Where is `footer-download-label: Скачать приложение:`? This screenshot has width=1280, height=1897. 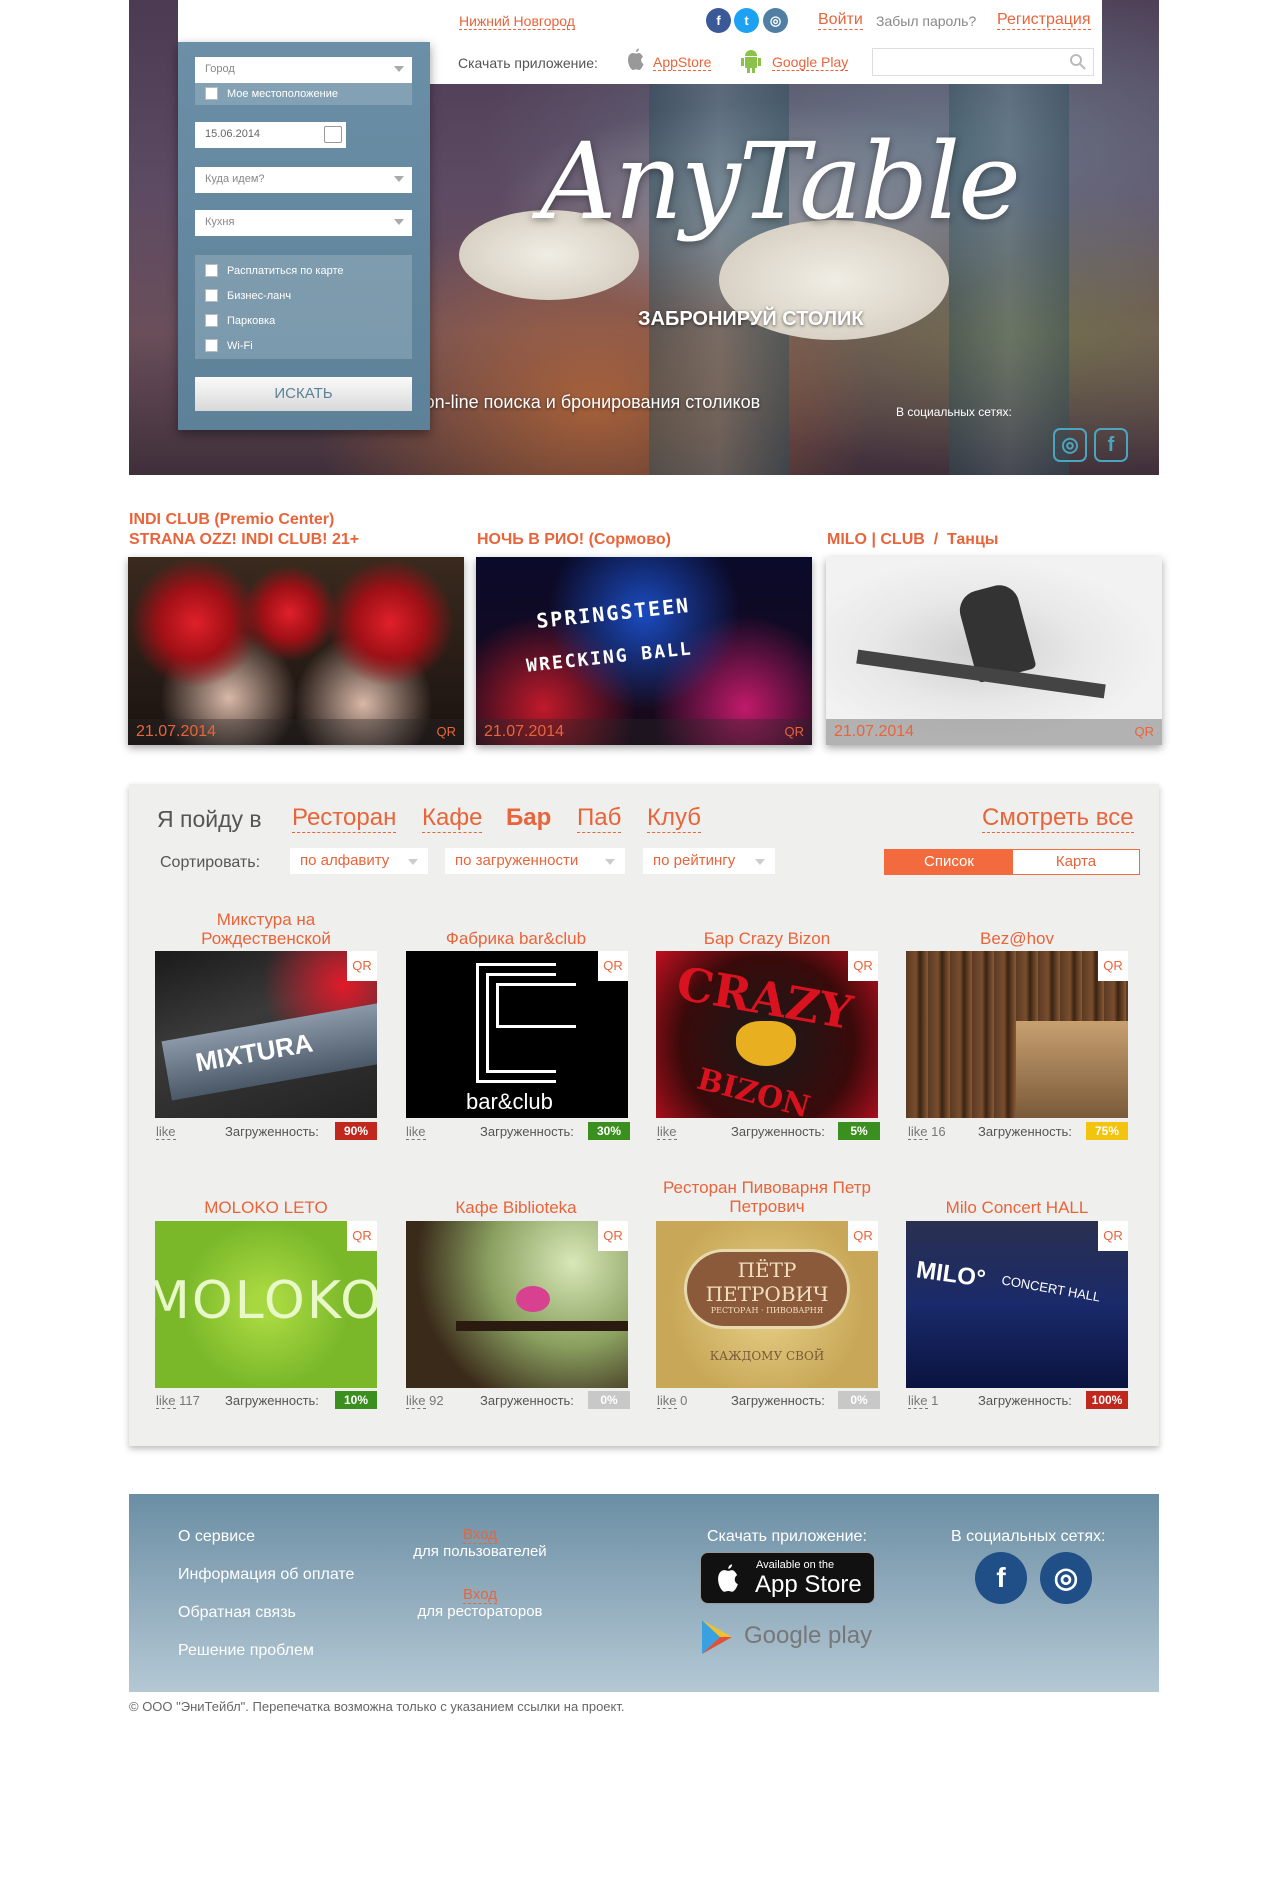
footer-download-label: Скачать приложение: is located at coordinates (787, 1536).